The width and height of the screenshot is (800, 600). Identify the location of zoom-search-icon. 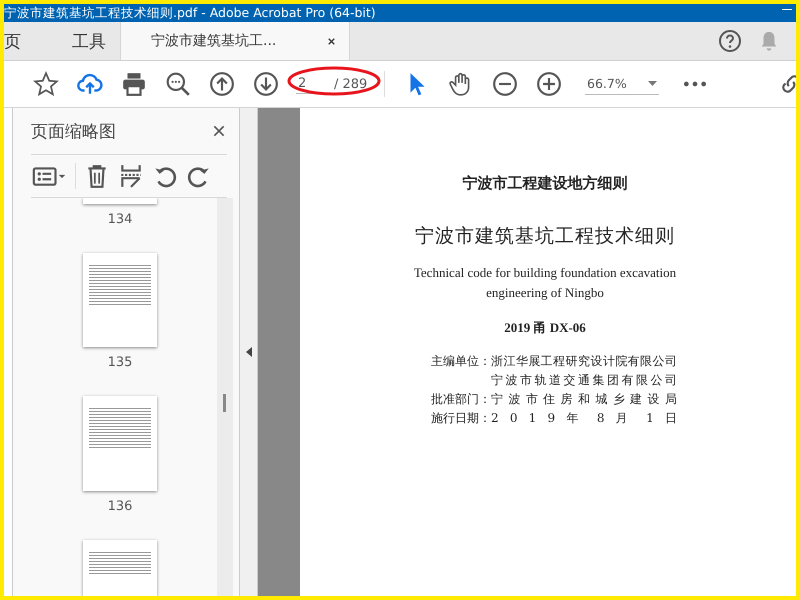
(178, 84).